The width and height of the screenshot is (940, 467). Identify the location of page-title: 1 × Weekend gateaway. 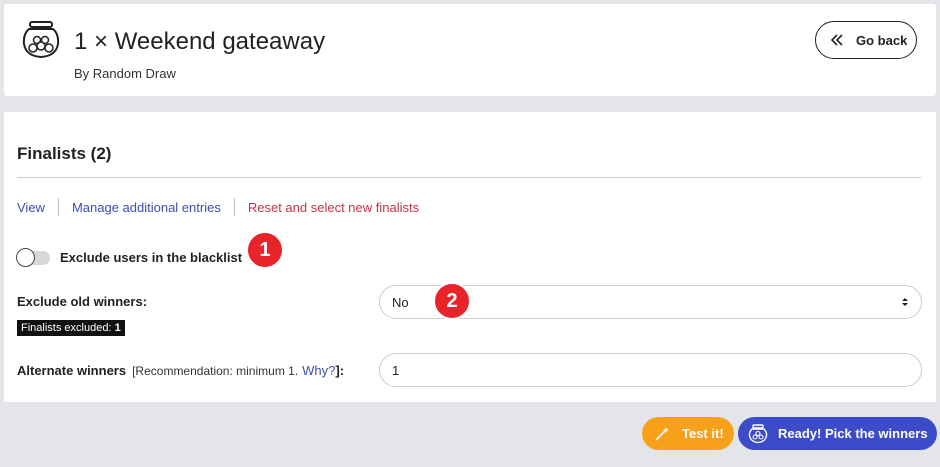
(200, 41).